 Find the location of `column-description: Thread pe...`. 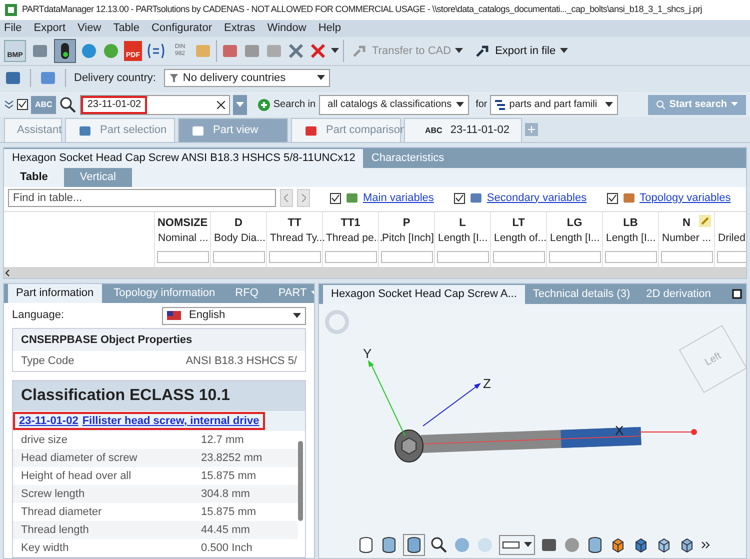

column-description: Thread pe... is located at coordinates (354, 238).